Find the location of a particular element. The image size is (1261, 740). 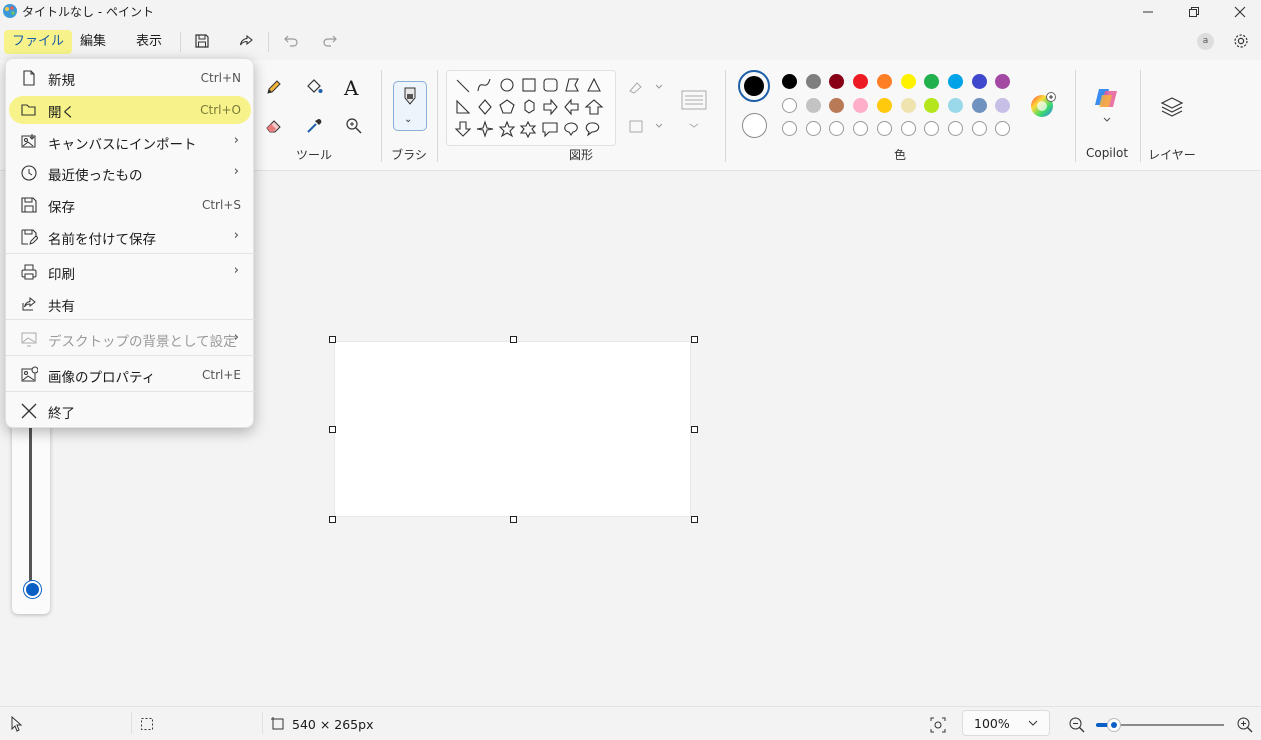

outline-dropdown is located at coordinates (648, 87).